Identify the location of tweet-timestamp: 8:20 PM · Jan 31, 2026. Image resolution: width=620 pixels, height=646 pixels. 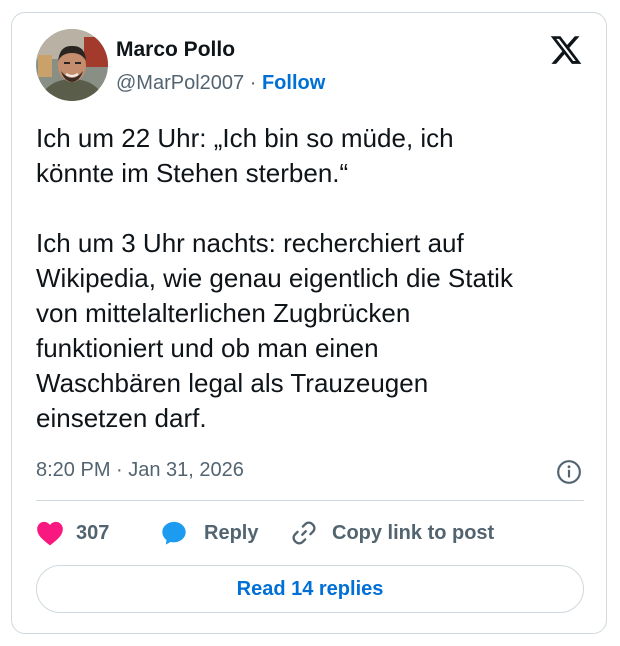
(140, 470).